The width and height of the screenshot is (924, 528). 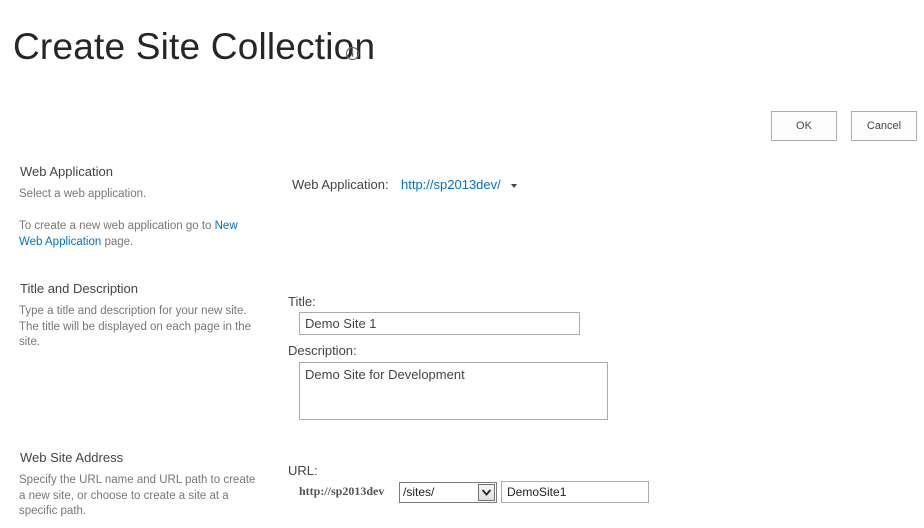 I want to click on new-web-application-link: New, so click(x=226, y=226).